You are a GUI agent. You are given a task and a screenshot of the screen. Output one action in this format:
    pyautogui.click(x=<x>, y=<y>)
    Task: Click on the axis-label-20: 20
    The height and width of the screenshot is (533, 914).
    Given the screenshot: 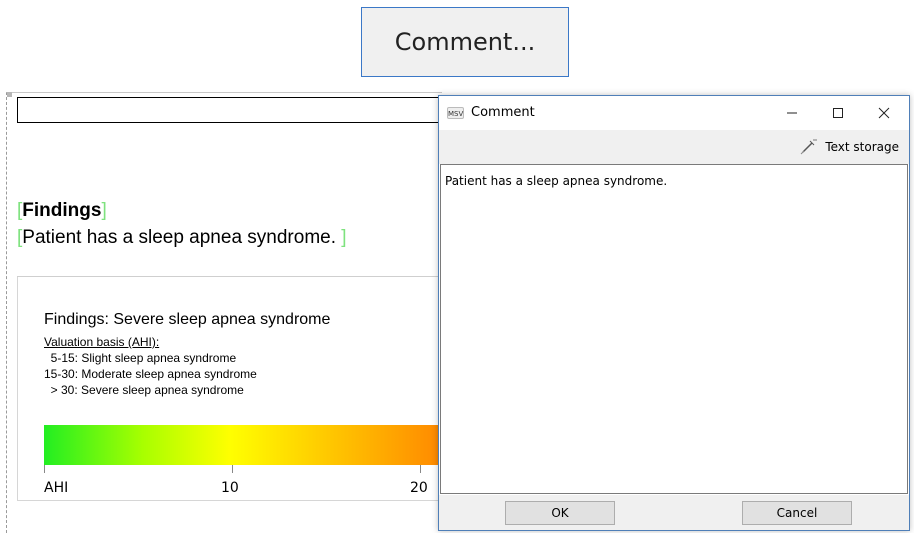 What is the action you would take?
    pyautogui.click(x=419, y=488)
    